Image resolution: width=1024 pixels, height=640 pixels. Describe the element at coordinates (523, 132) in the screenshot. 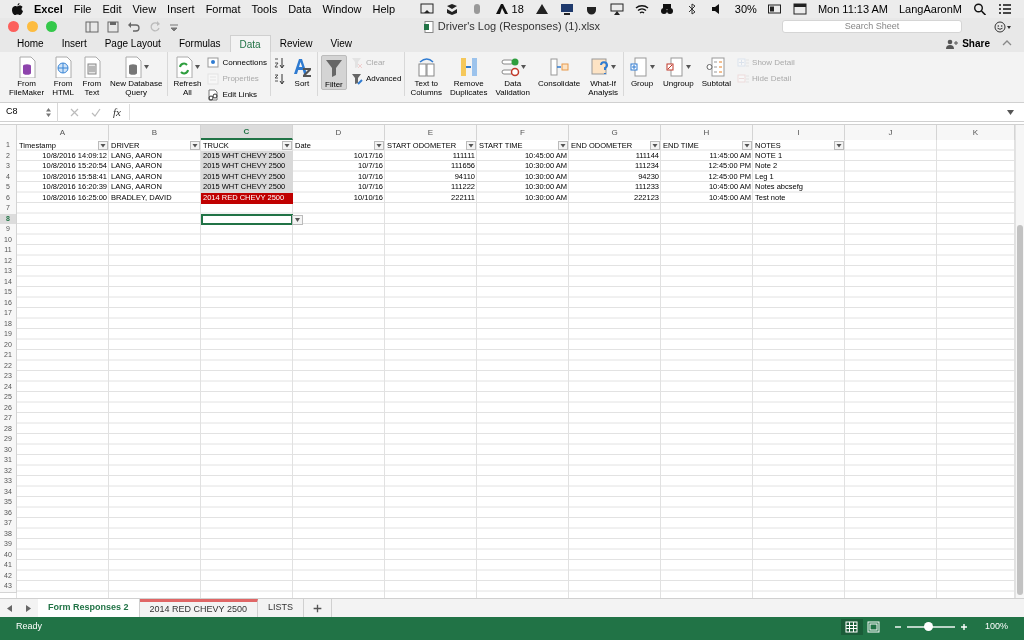

I see `column-header: F` at that location.